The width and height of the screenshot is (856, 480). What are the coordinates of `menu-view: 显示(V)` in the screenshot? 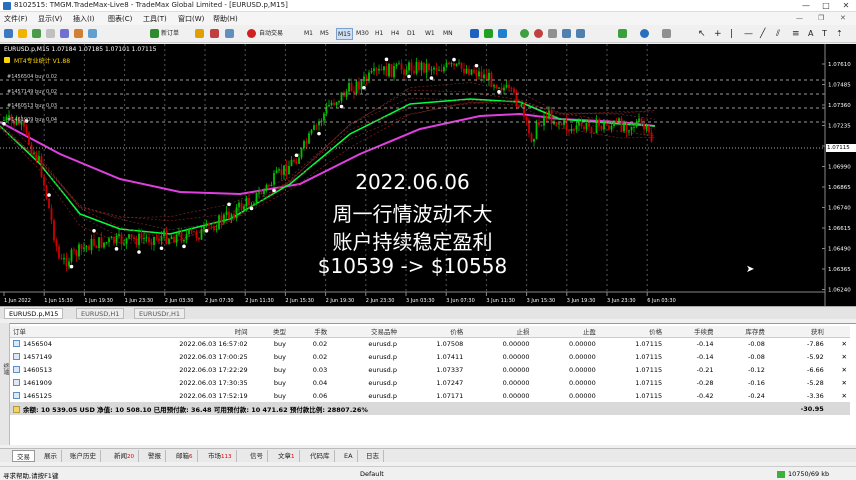 It's located at (50, 19).